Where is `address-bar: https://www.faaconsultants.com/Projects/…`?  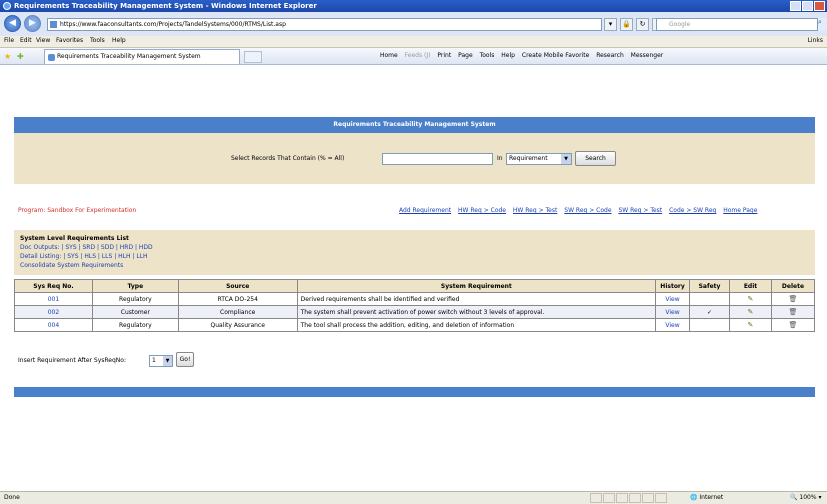 address-bar: https://www.faaconsultants.com/Projects/… is located at coordinates (324, 24).